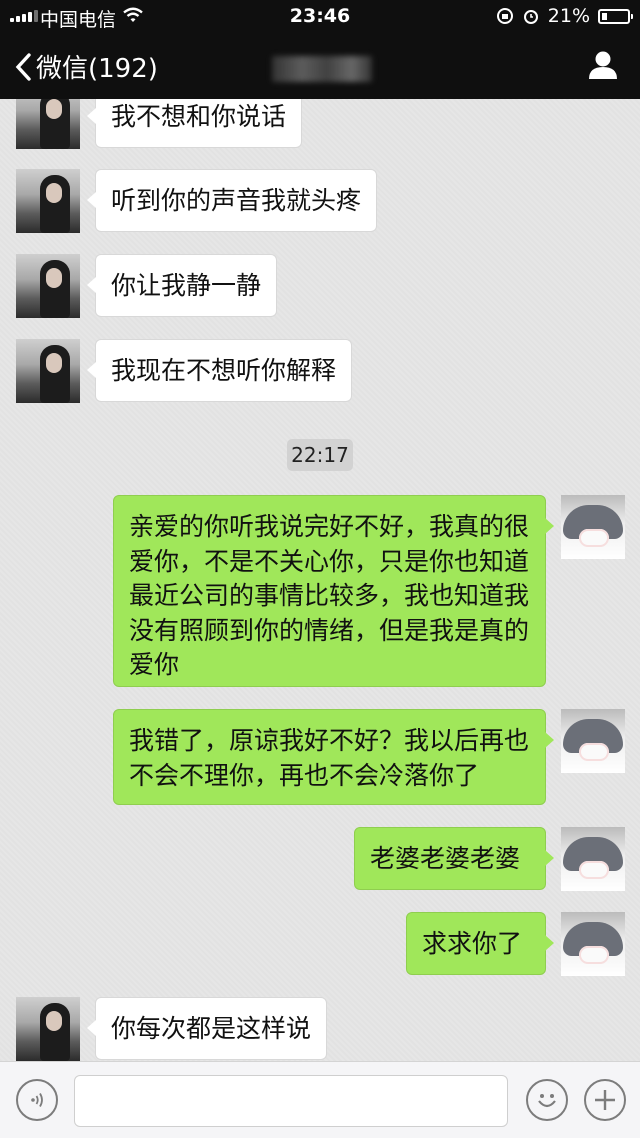 This screenshot has width=640, height=1138. Describe the element at coordinates (603, 65) in the screenshot. I see `profile-icon` at that location.